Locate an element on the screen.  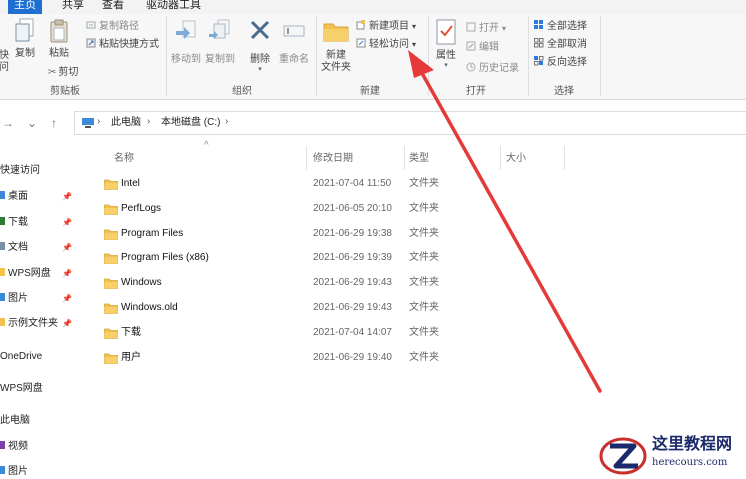
history-button: 历史记录 is located at coordinates (492, 69).